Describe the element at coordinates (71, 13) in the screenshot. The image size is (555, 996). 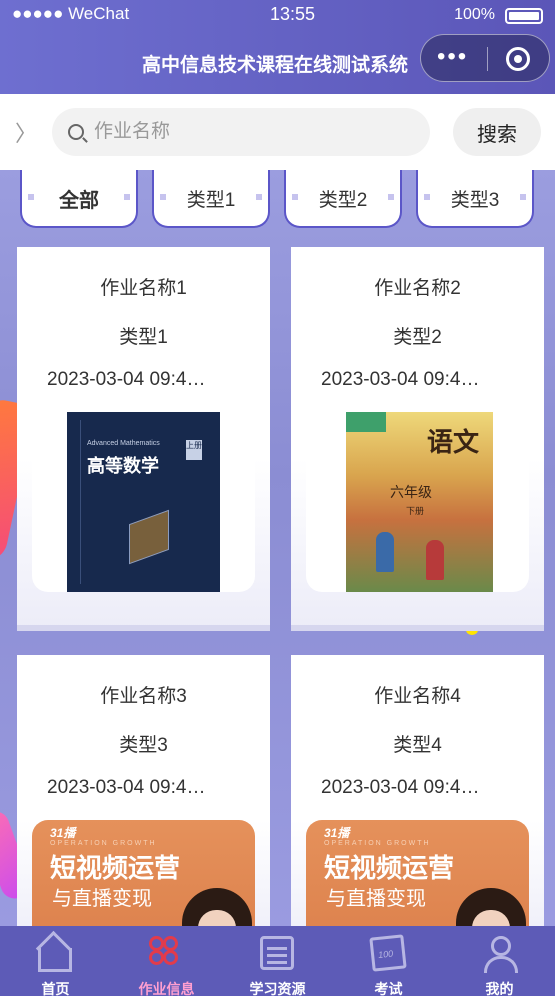
I see `carrier-label: ●●●●● WeChat` at that location.